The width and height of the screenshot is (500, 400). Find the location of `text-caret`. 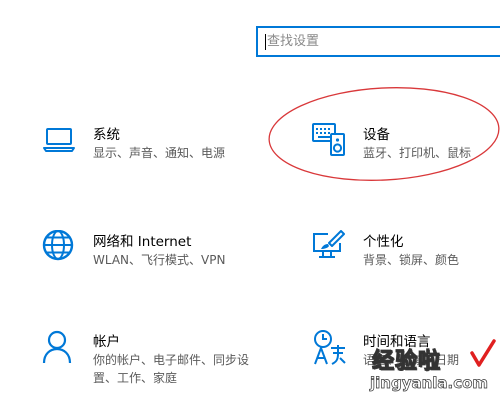

text-caret is located at coordinates (265, 42).